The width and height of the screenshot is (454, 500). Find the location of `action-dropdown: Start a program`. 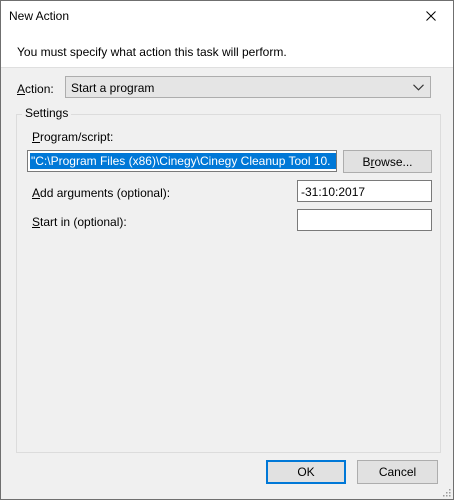

action-dropdown: Start a program is located at coordinates (248, 87).